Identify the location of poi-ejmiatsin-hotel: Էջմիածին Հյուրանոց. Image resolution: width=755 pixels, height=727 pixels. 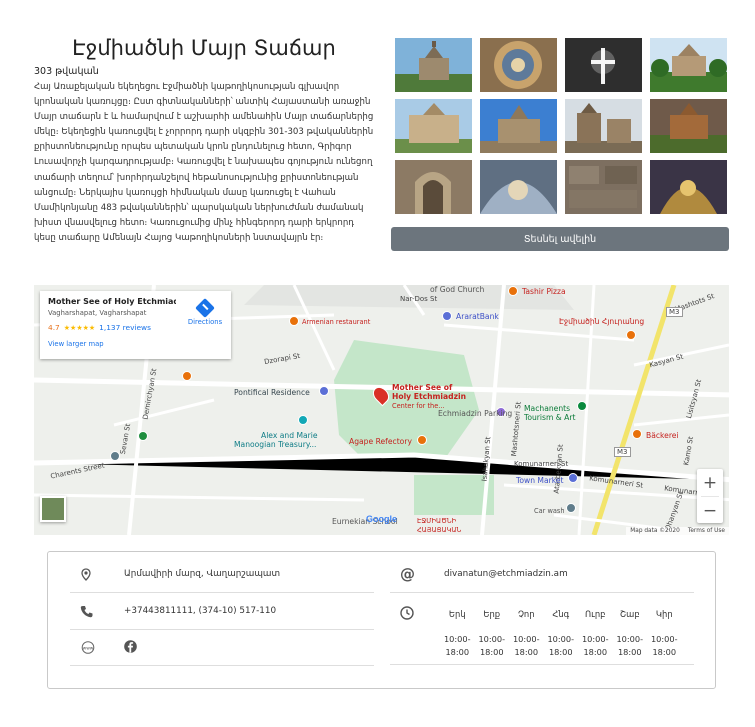
(601, 321).